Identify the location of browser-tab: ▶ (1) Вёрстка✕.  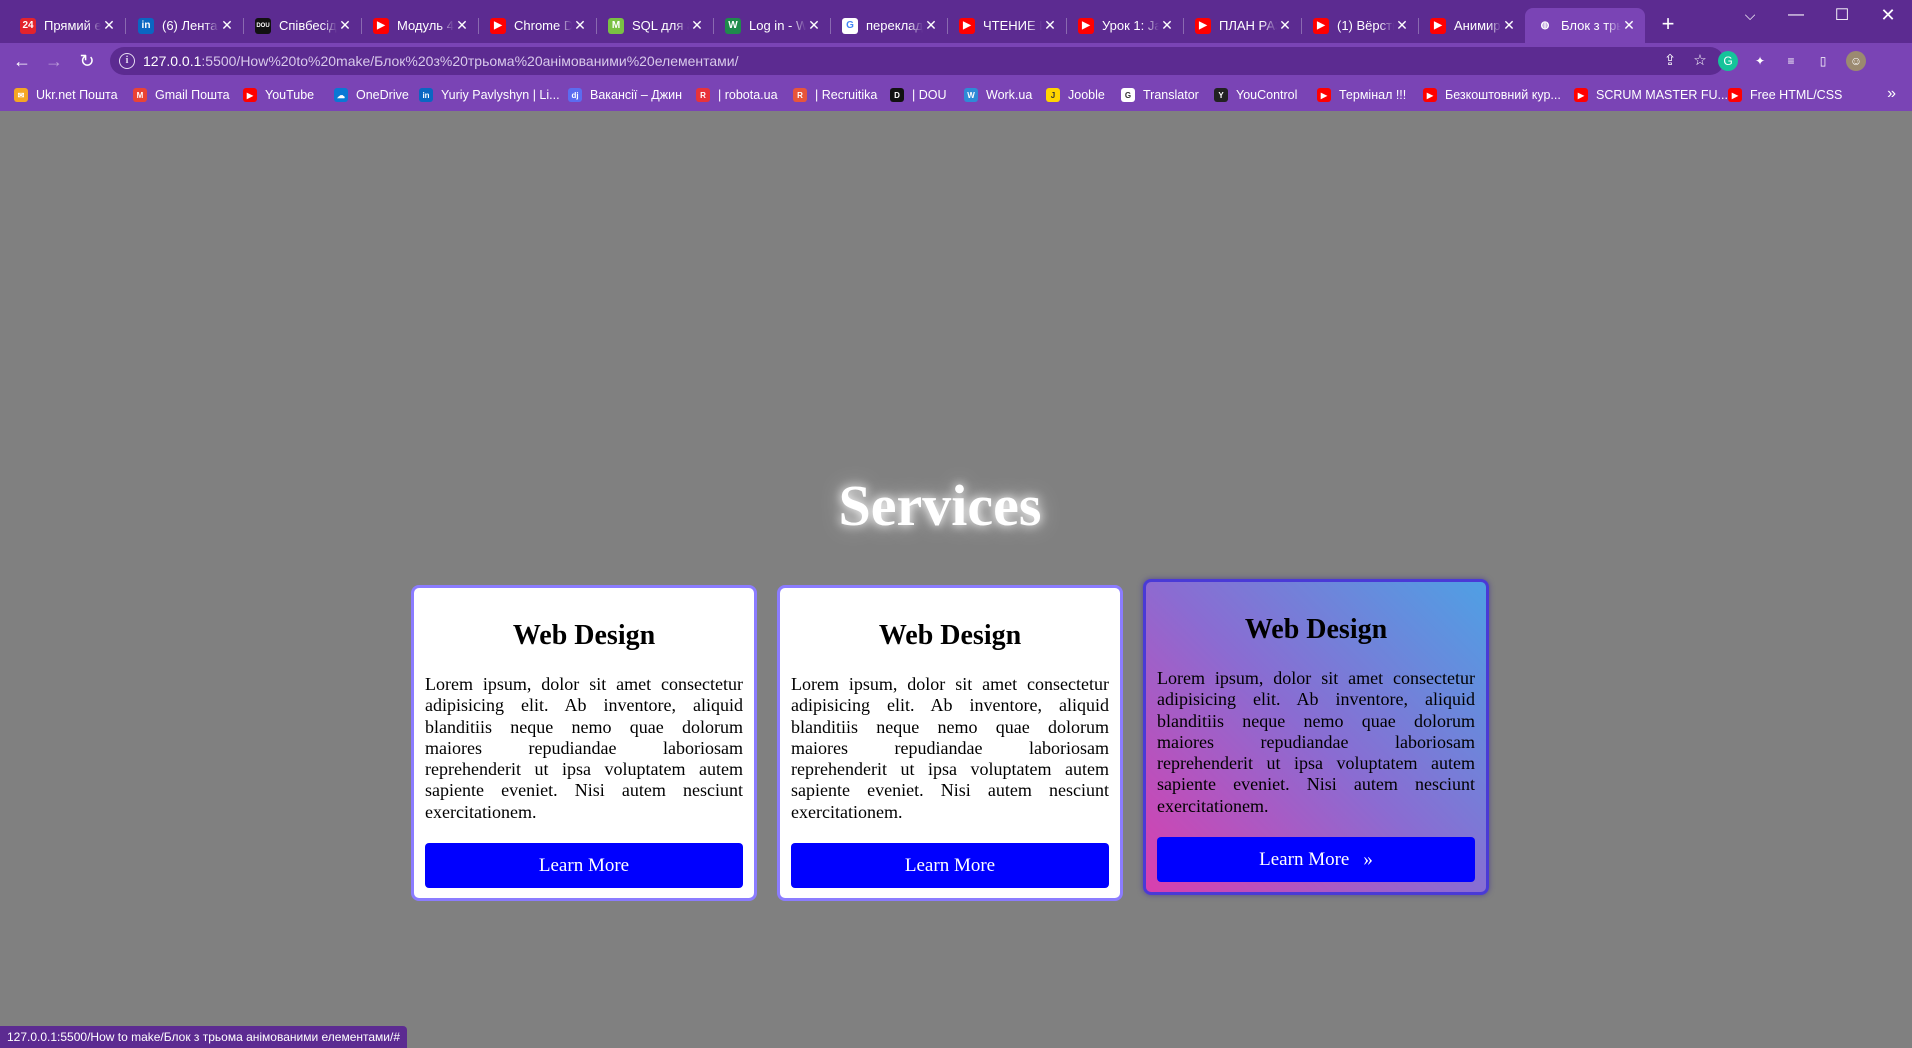
(1360, 25).